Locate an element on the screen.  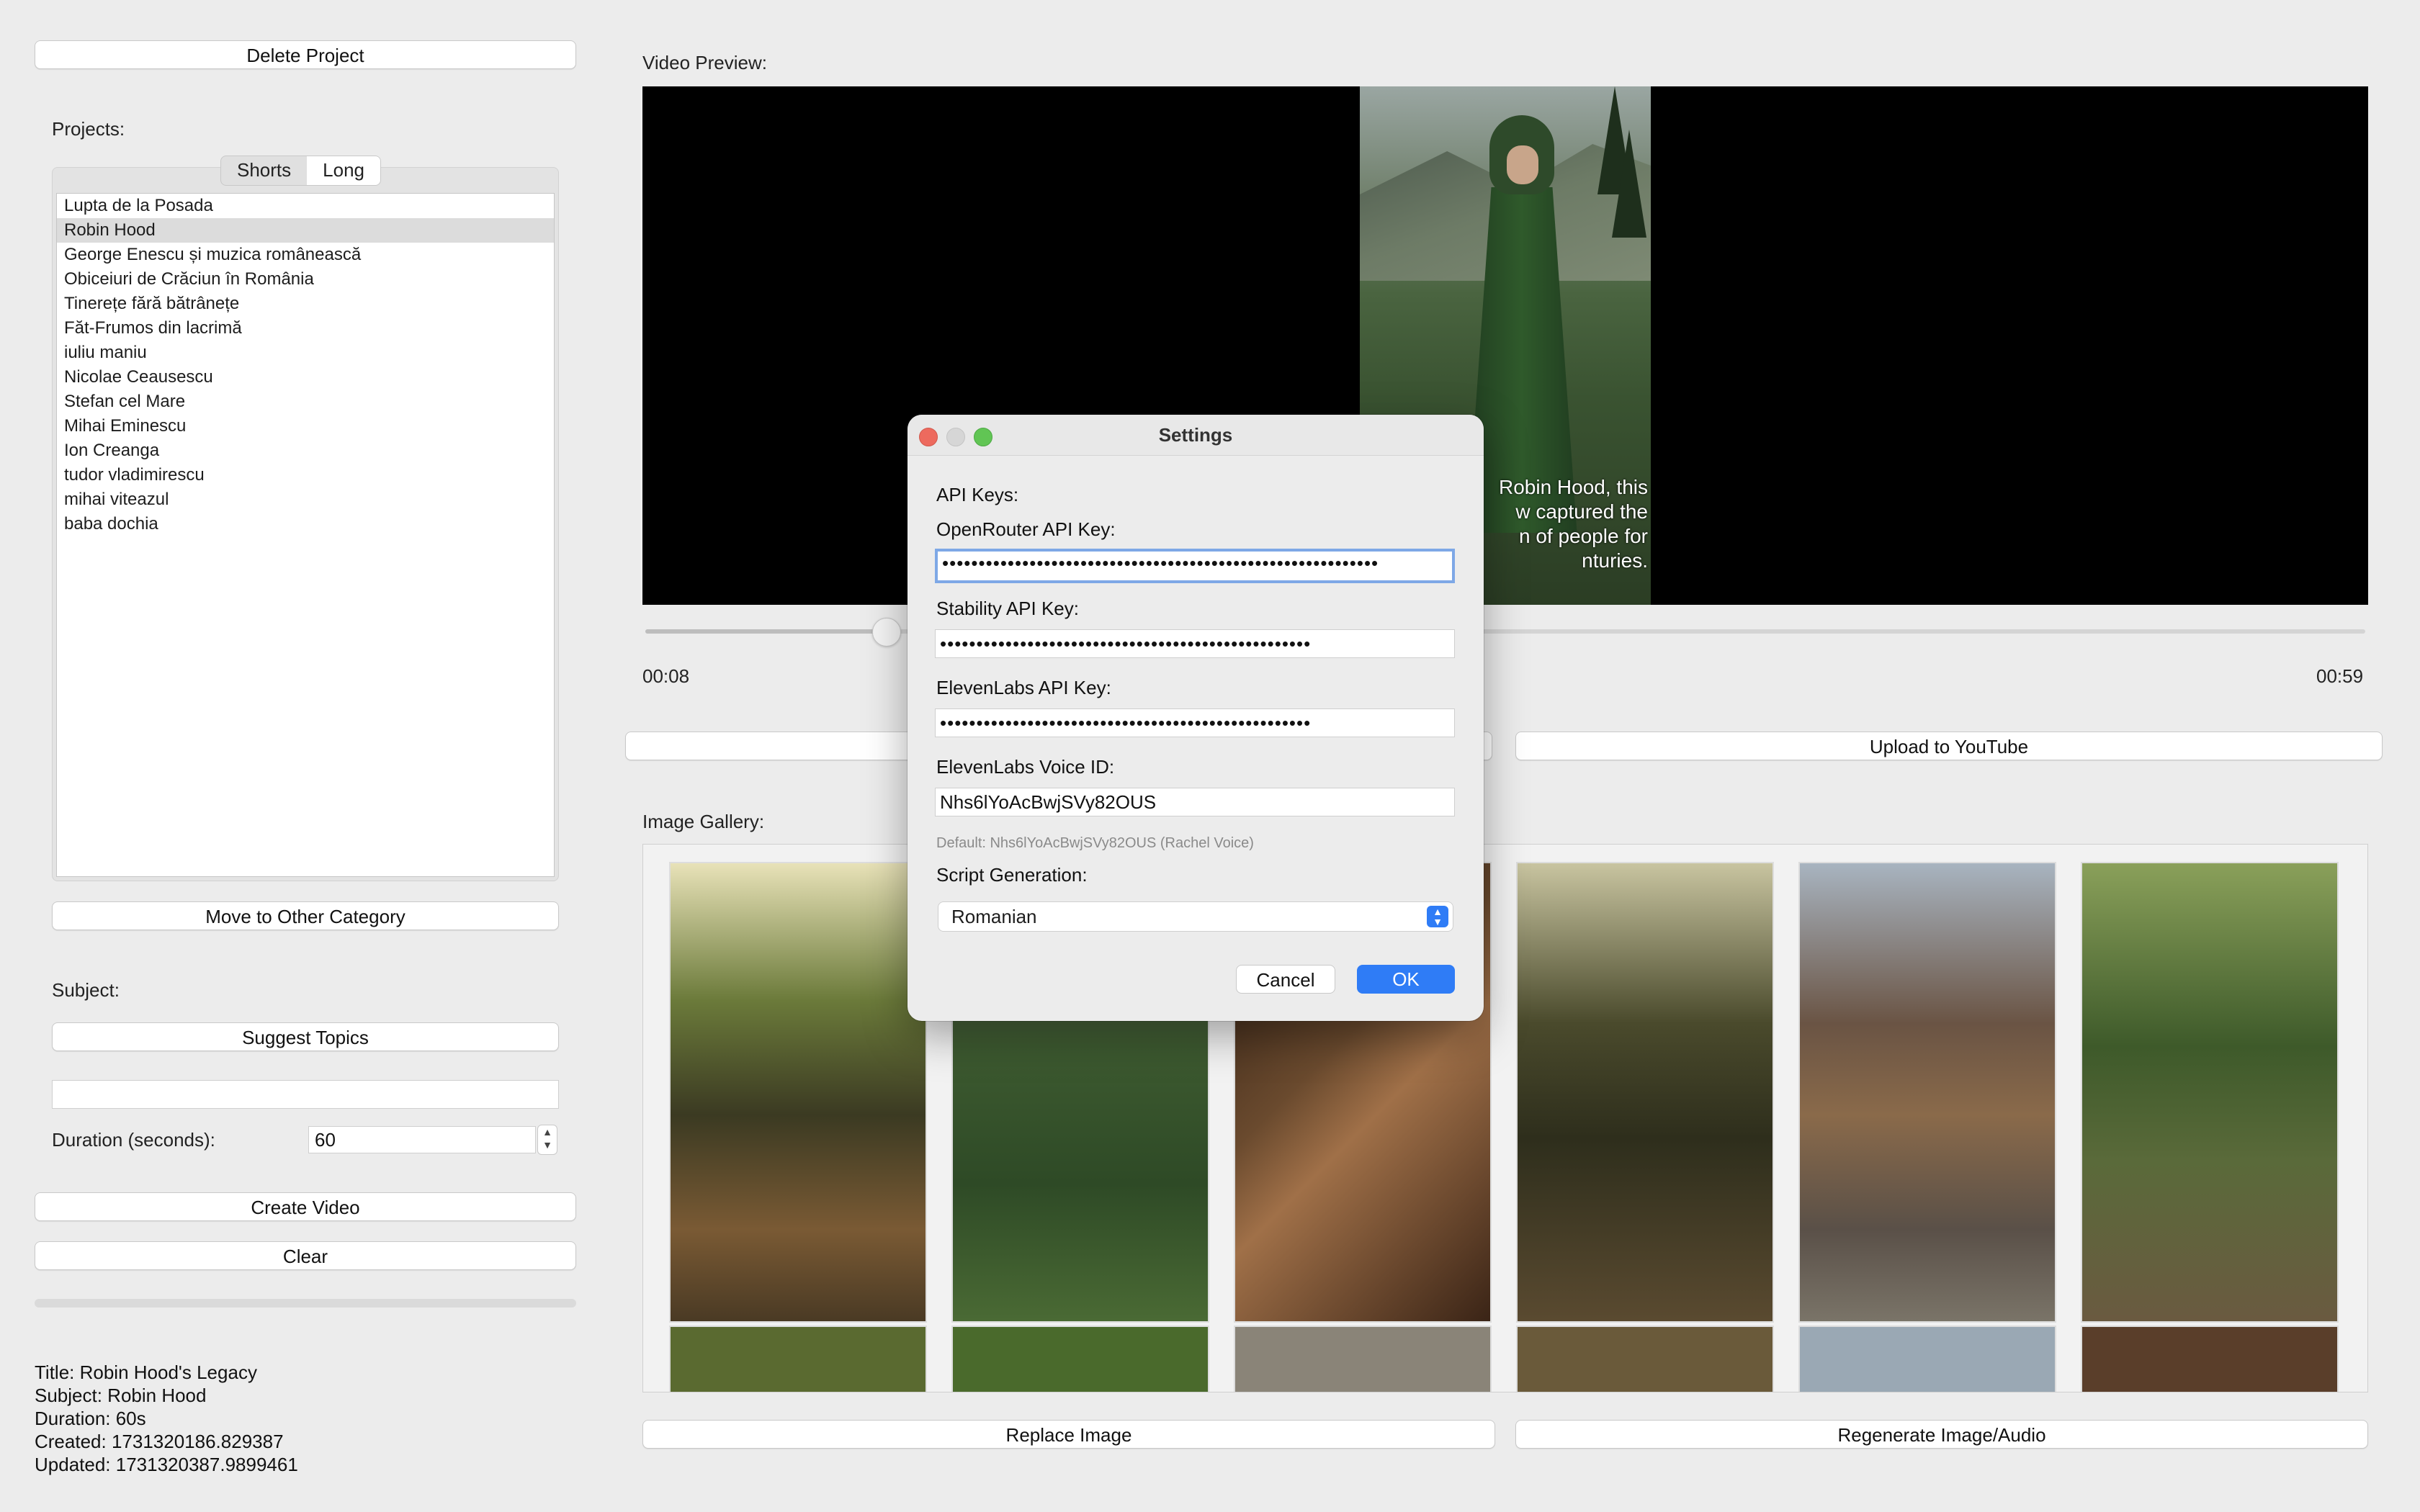
list-item: Tinerețe fără bătrânețe is located at coordinates (305, 304).